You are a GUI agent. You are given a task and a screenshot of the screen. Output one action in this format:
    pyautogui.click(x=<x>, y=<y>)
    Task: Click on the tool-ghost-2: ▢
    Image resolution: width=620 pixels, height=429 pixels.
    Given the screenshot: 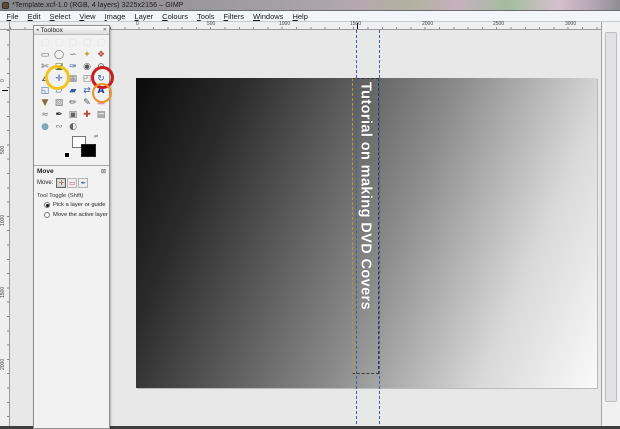 What is the action you would take?
    pyautogui.click(x=59, y=43)
    